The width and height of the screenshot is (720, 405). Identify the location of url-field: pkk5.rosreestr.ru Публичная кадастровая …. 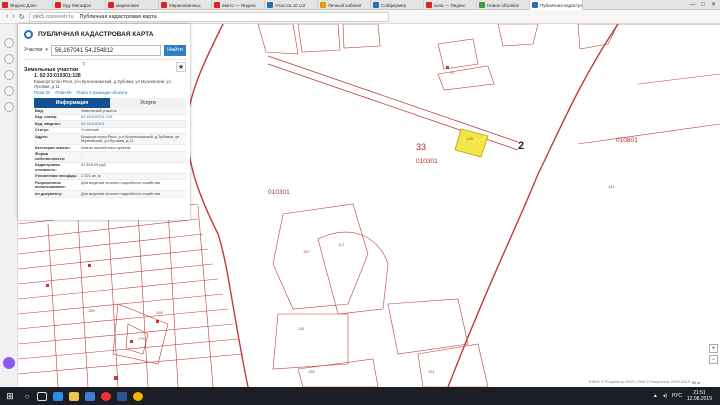
(208, 16).